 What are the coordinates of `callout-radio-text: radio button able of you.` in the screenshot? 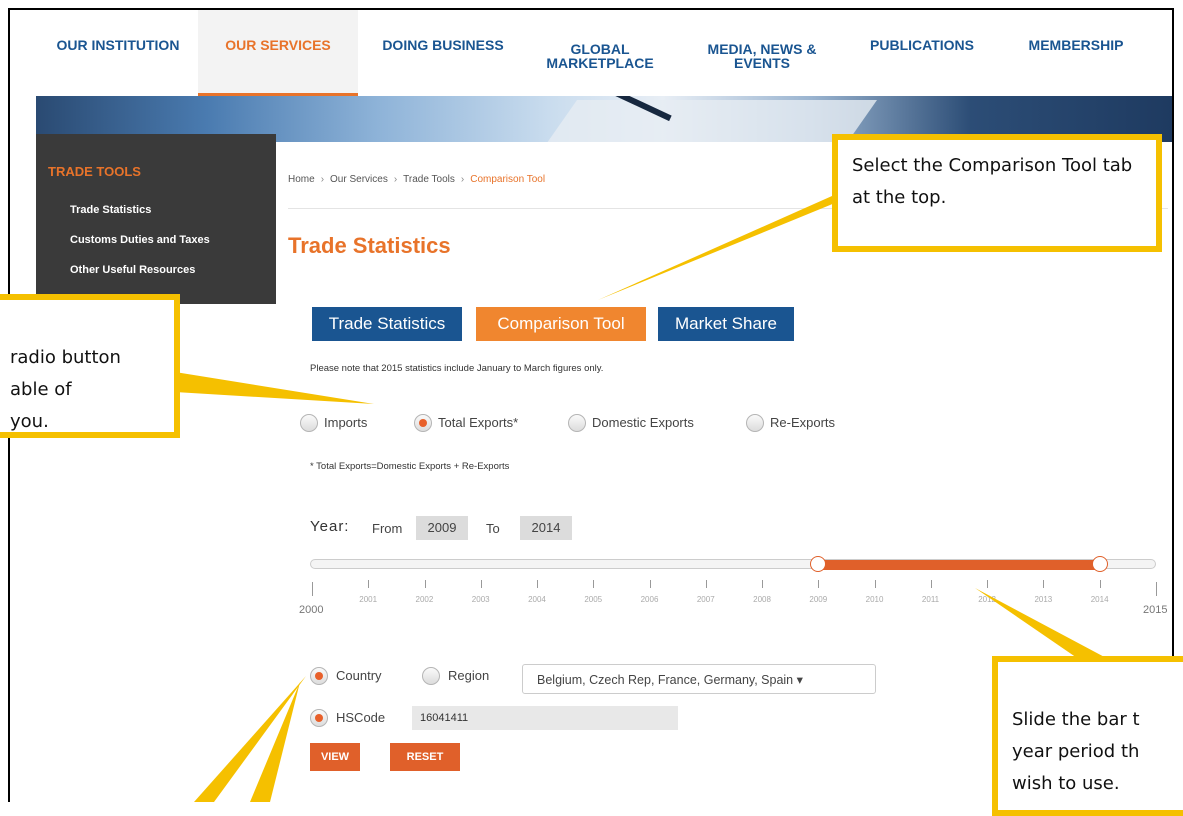 It's located at (65, 389).